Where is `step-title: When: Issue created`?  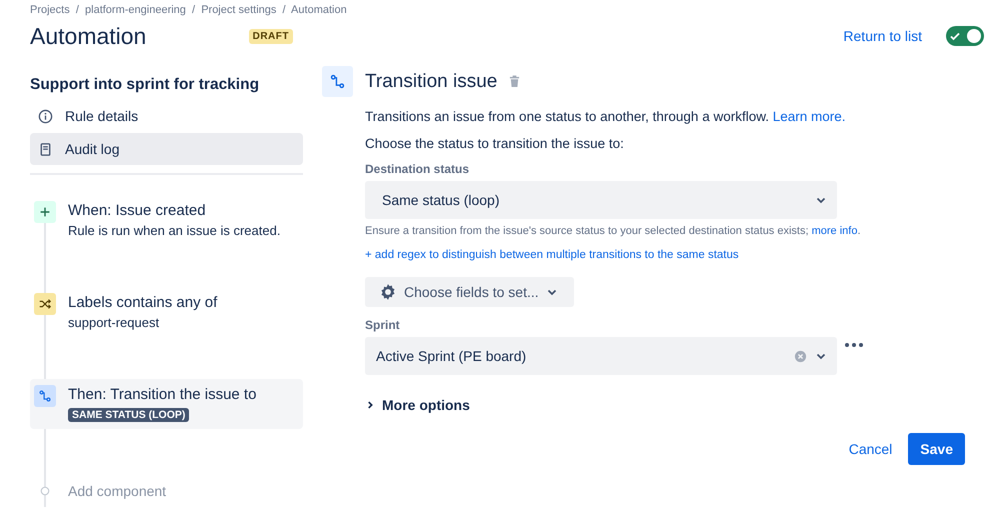
step-title: When: Issue created is located at coordinates (137, 211).